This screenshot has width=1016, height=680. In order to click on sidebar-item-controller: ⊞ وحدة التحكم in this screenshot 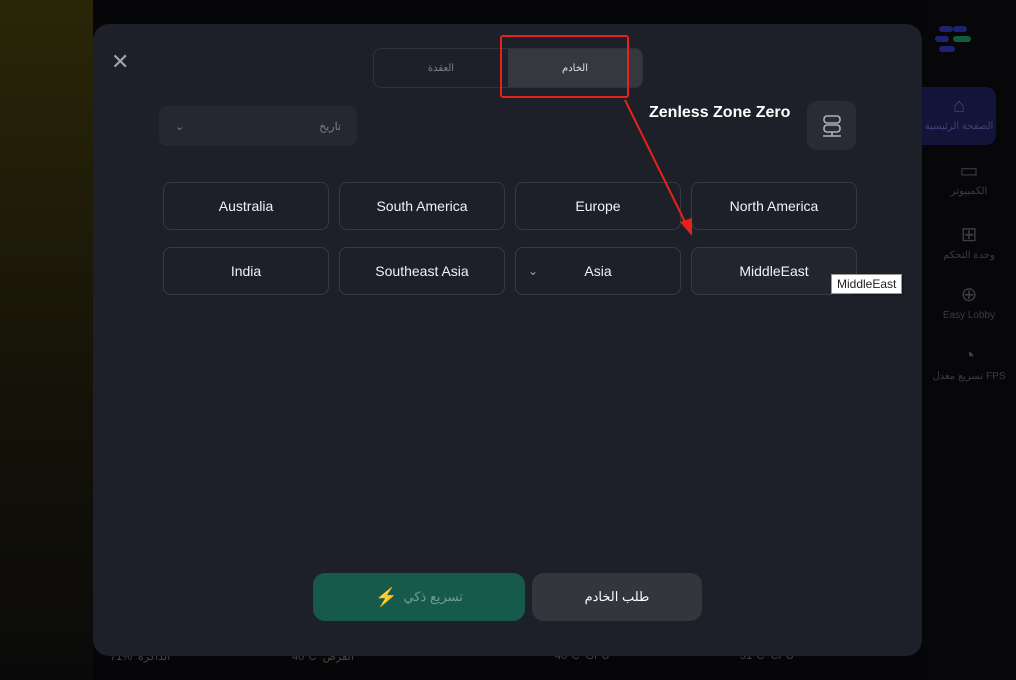, I will do `click(969, 241)`.